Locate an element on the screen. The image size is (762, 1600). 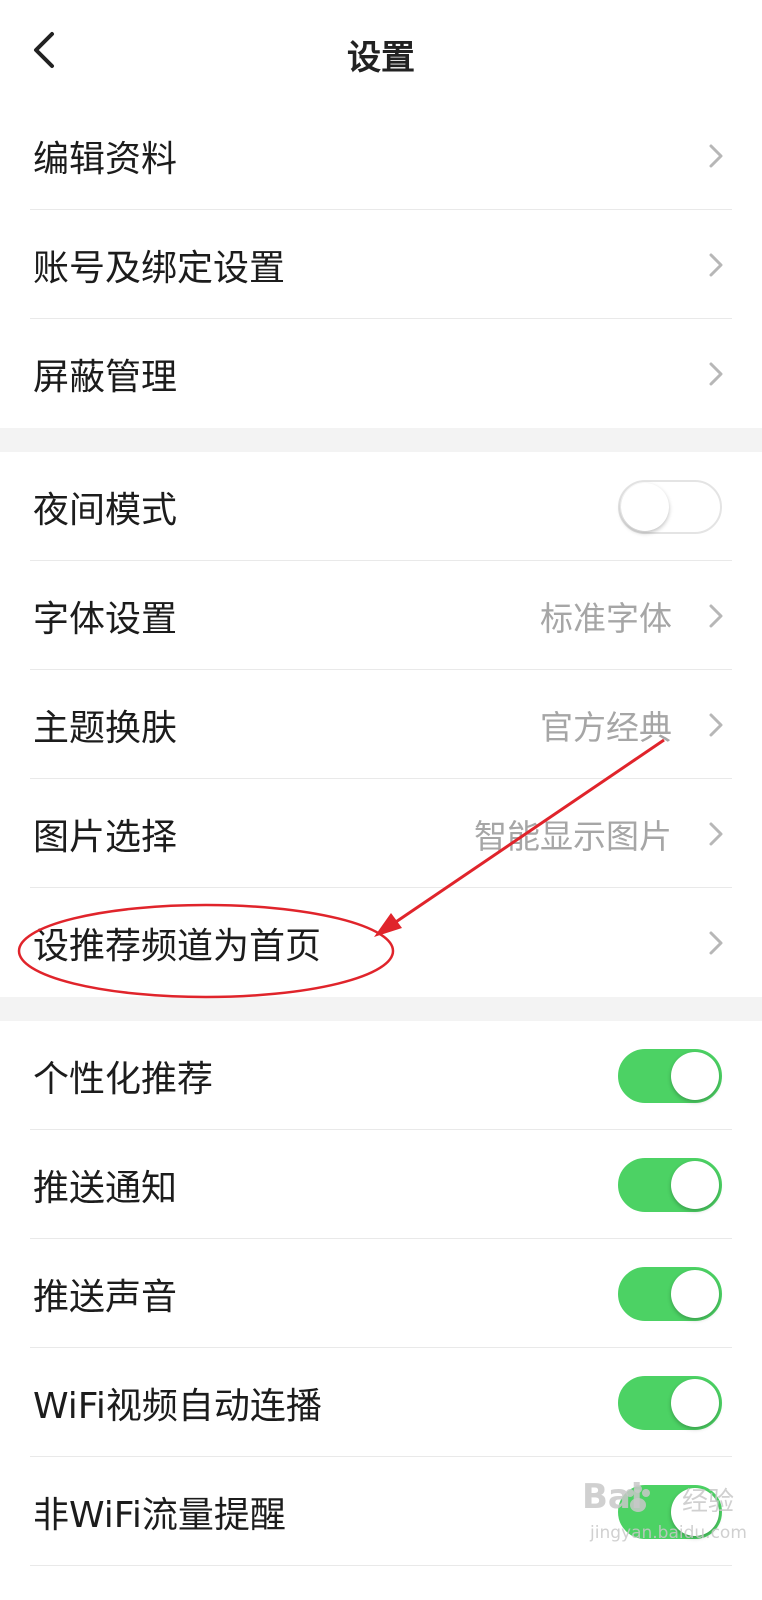
settings-row-night-mode: 夜间模式 is located at coordinates (381, 506).